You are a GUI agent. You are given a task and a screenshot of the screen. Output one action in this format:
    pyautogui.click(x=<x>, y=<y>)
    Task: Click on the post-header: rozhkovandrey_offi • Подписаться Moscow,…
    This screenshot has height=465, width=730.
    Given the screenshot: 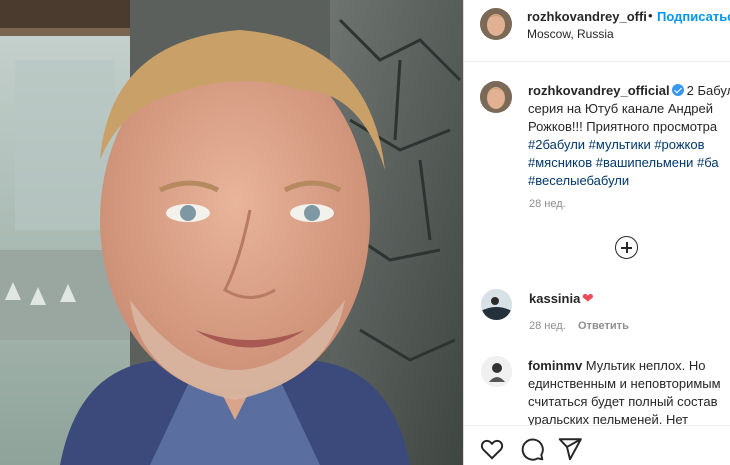 What is the action you would take?
    pyautogui.click(x=597, y=31)
    